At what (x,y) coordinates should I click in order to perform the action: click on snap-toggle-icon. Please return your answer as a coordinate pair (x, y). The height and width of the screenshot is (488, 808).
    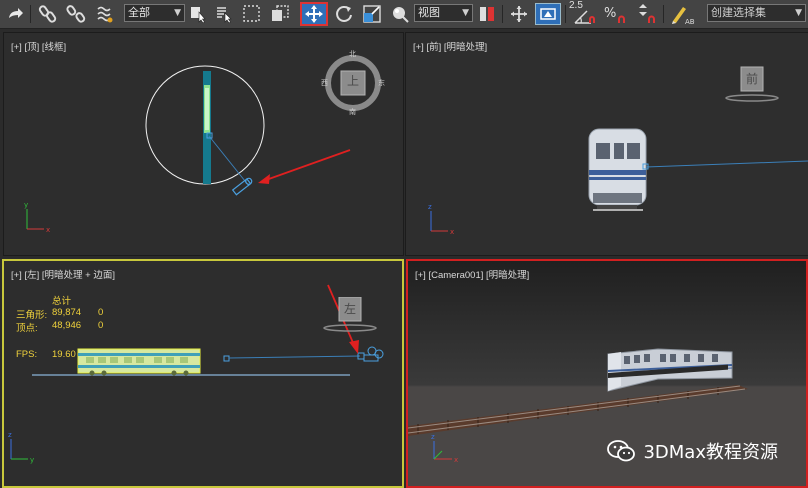
    Looking at the image, I should click on (548, 14).